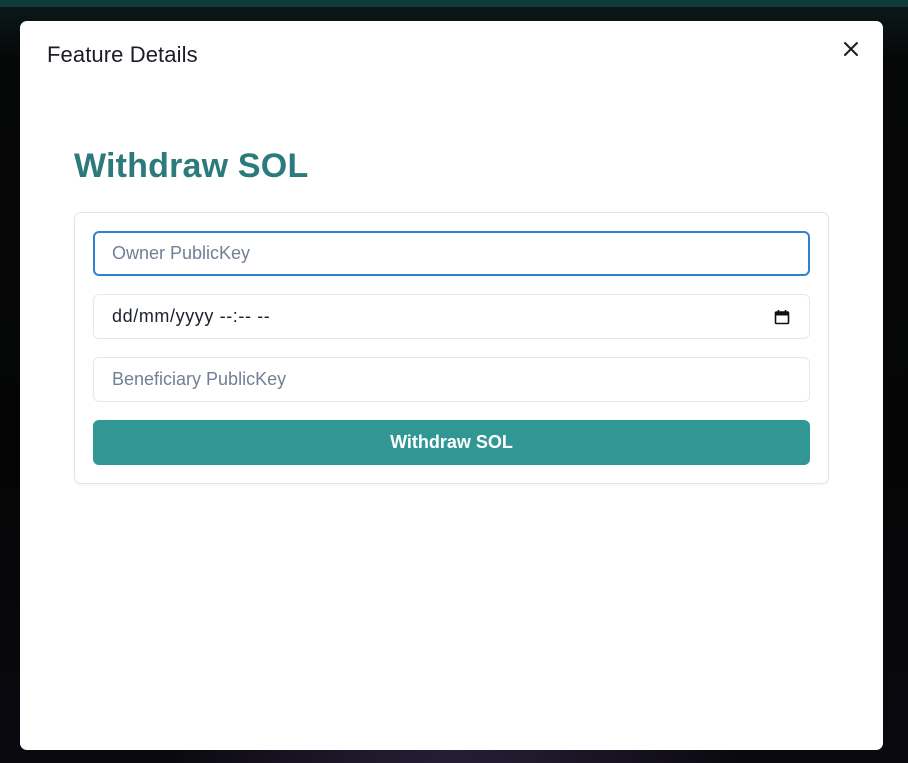 The width and height of the screenshot is (908, 763). What do you see at coordinates (782, 317) in the screenshot?
I see `calendar-icon` at bounding box center [782, 317].